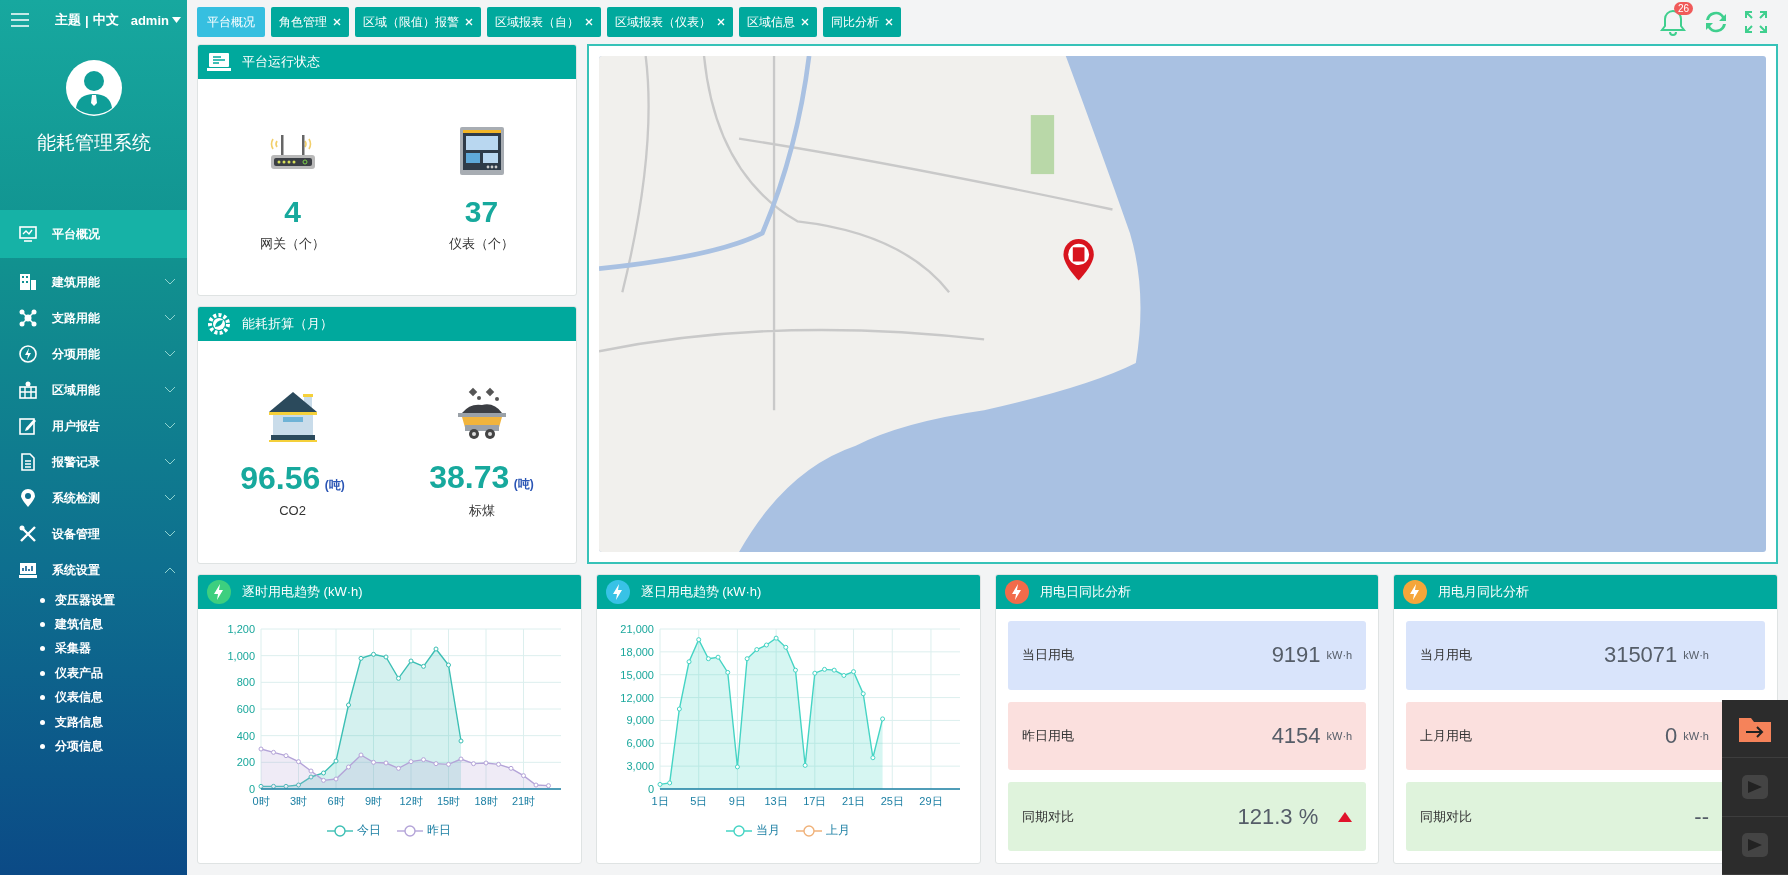 The width and height of the screenshot is (1788, 875). What do you see at coordinates (231, 22) in the screenshot?
I see `tab: 平台概况` at bounding box center [231, 22].